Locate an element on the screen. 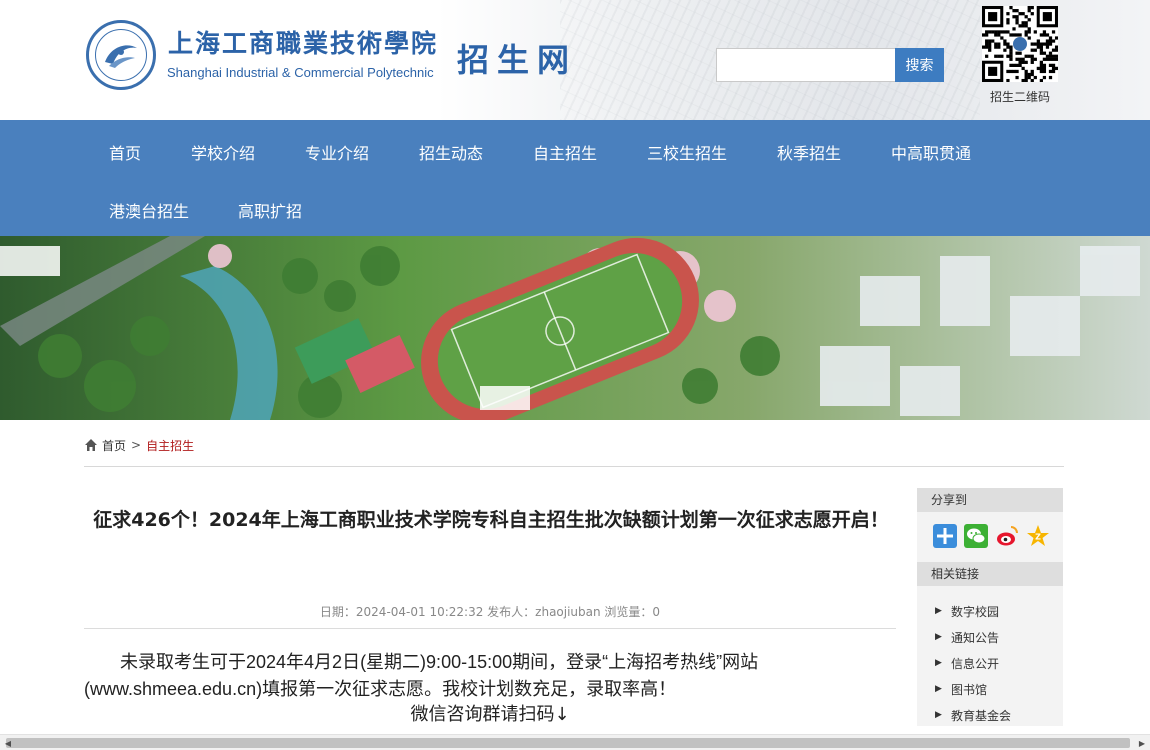 The width and height of the screenshot is (1150, 750). scroll-right-arrow-icon: ▶ is located at coordinates (1142, 742).